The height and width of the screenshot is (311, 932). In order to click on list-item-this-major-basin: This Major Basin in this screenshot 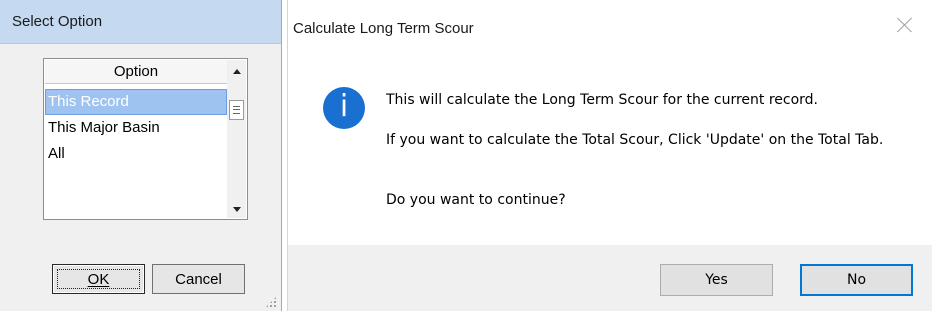, I will do `click(136, 128)`.